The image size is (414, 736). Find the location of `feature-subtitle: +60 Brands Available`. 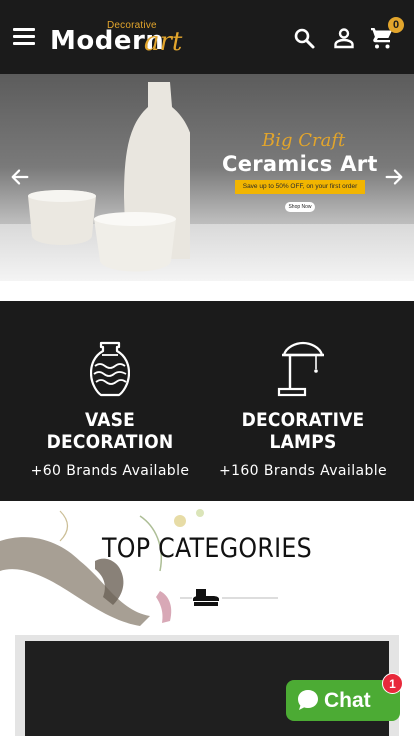

feature-subtitle: +60 Brands Available is located at coordinates (110, 471).